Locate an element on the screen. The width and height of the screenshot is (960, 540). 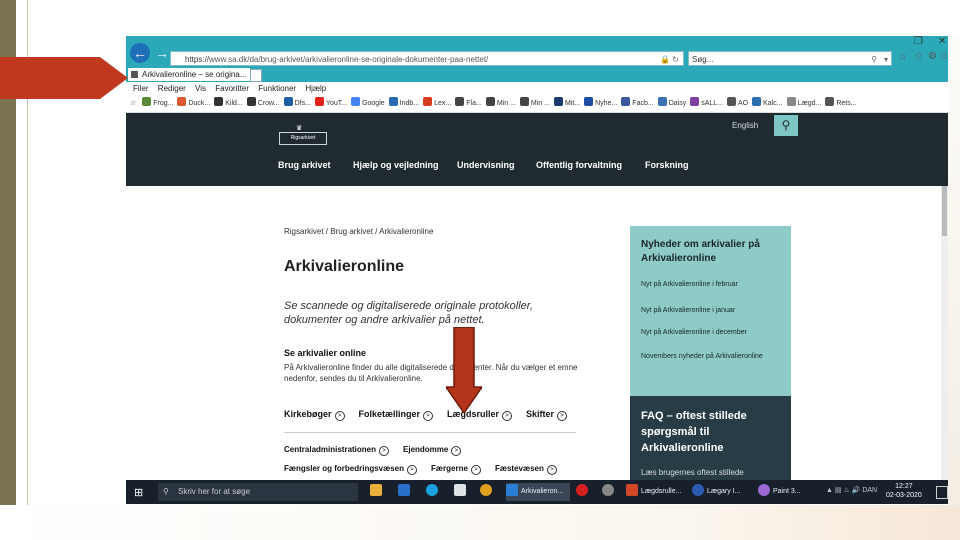
link-centraladministrationen: Centraladministrationen > is located at coordinates (337, 450).